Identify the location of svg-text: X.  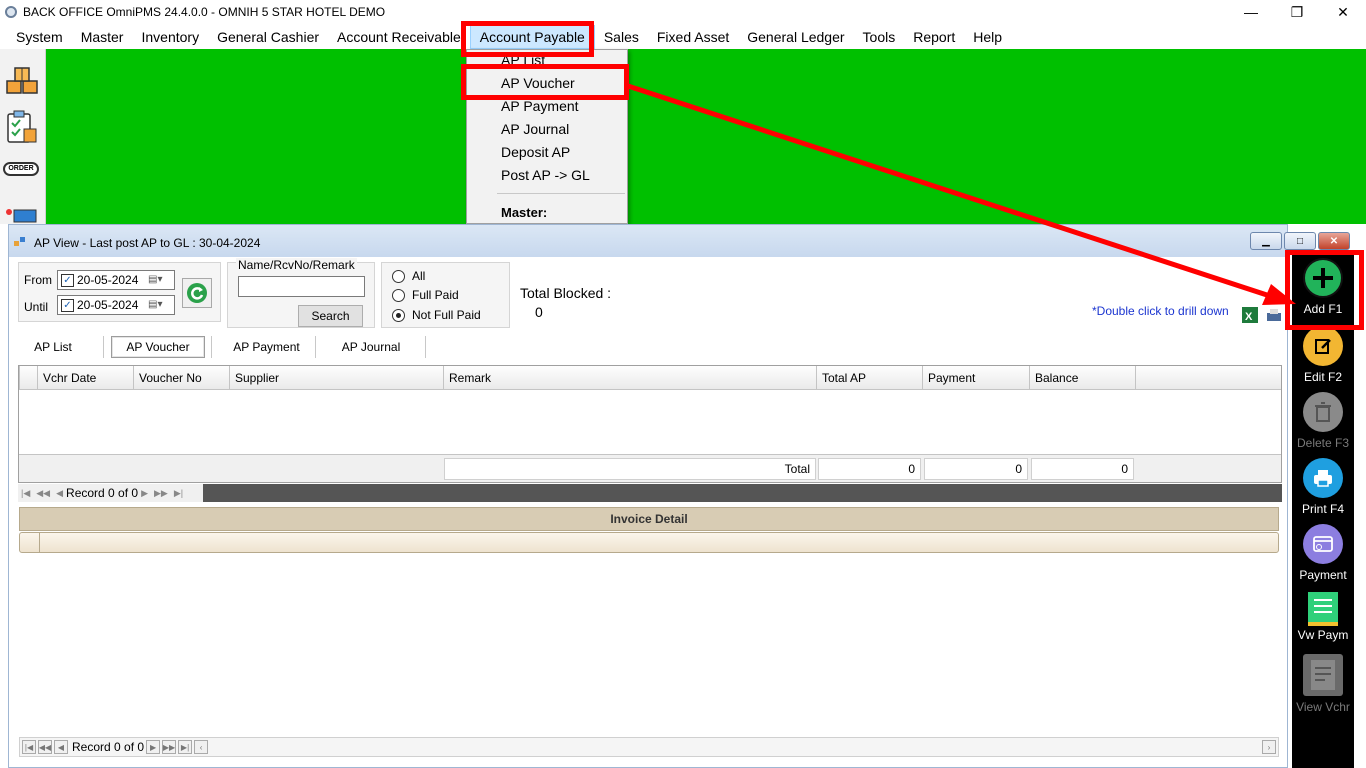
(1249, 317).